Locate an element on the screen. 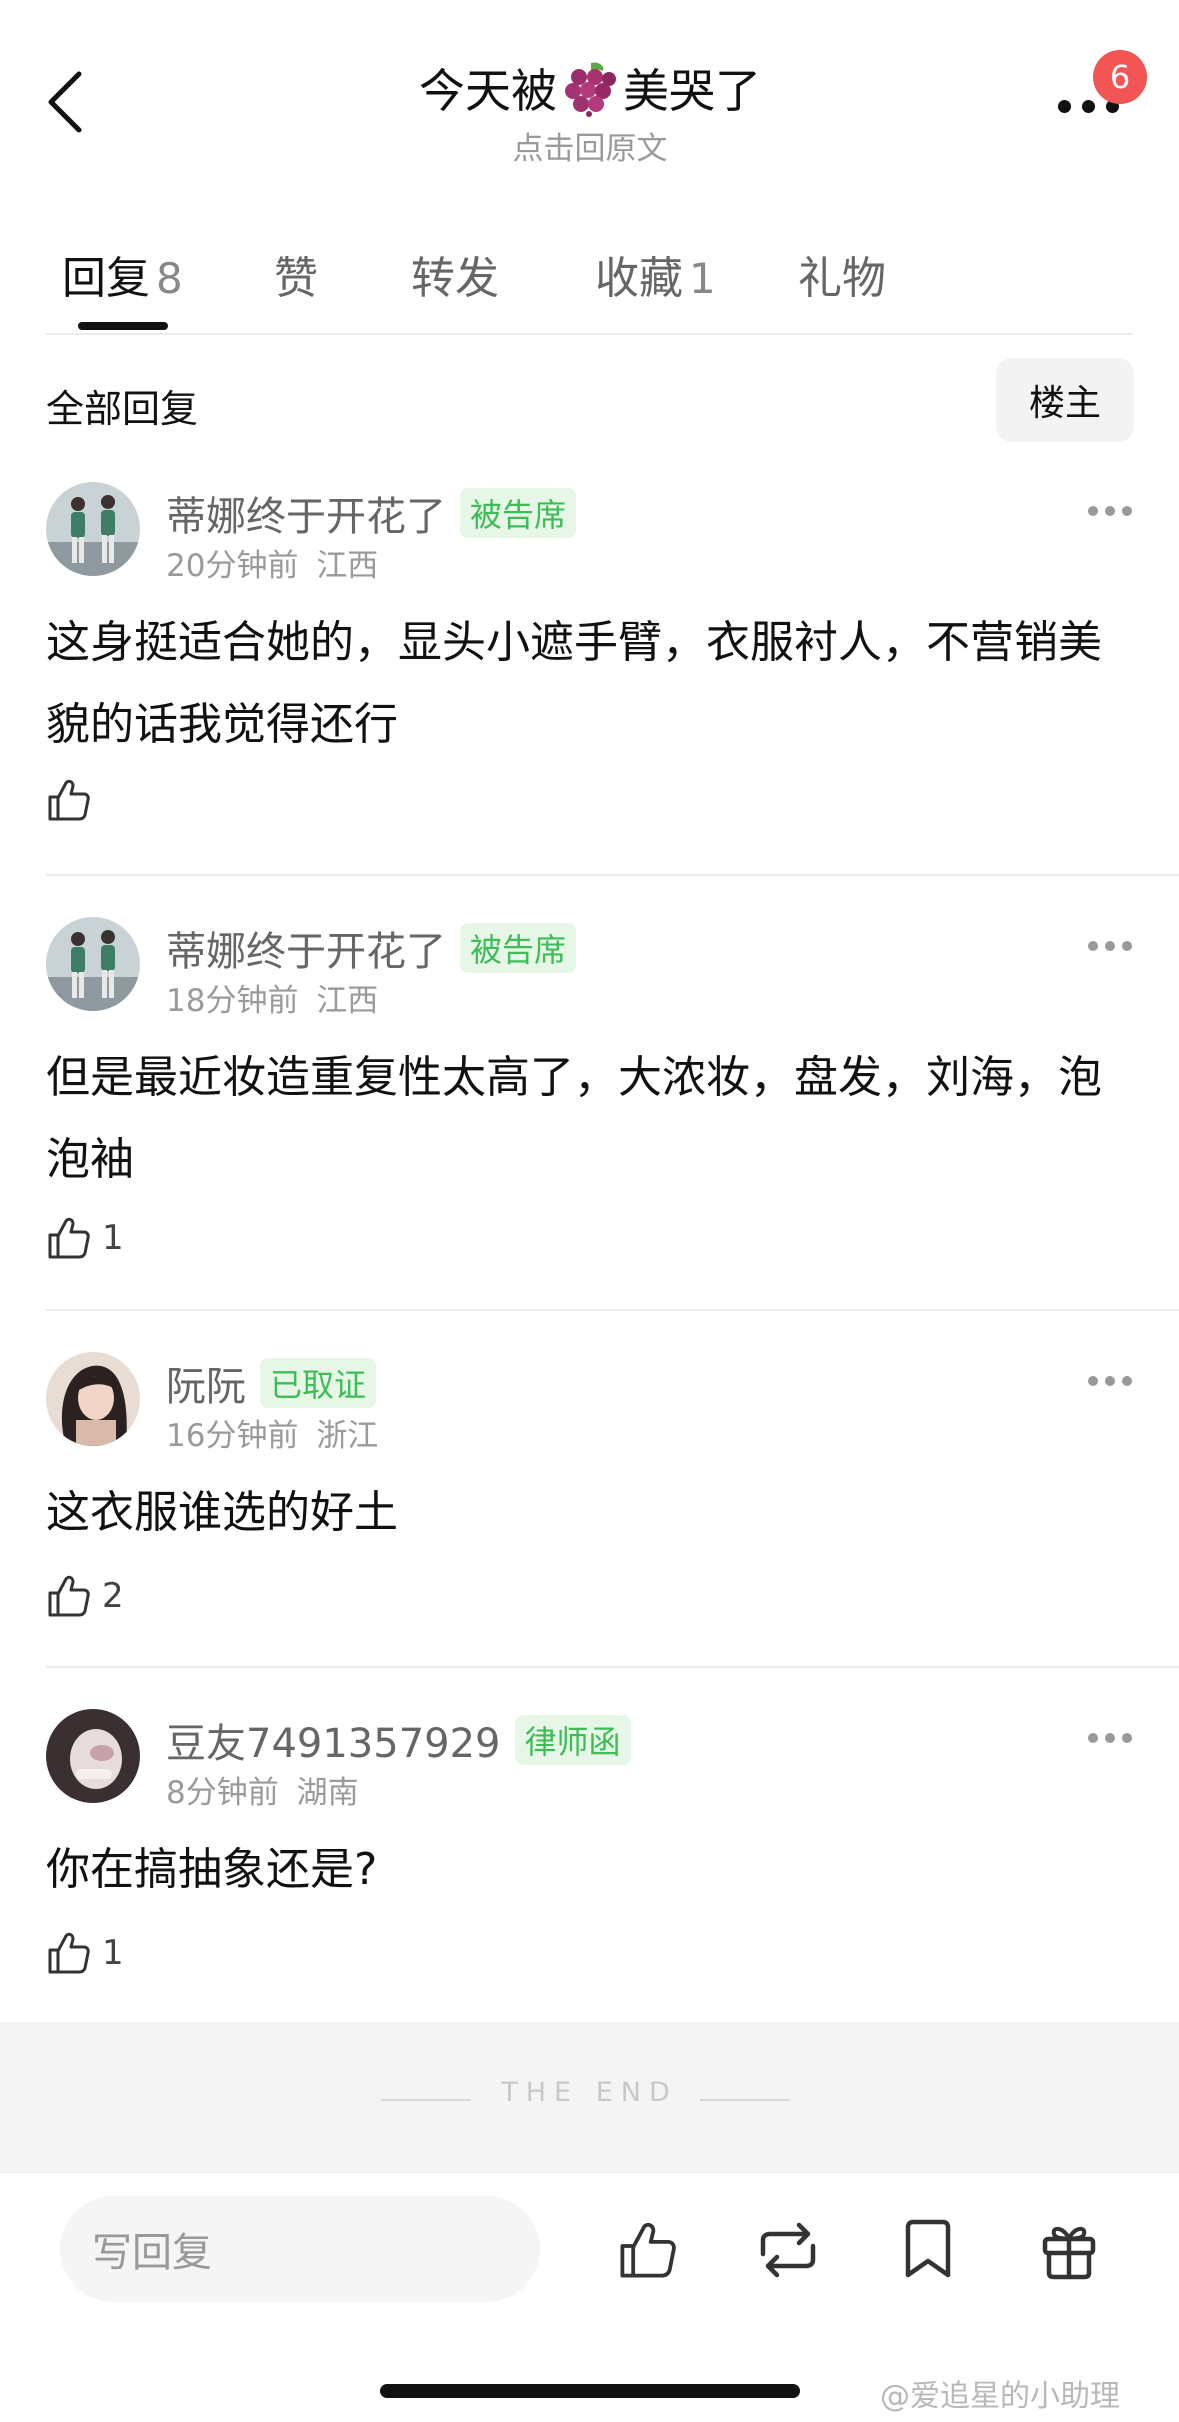  username-text: 阮阮 is located at coordinates (206, 1387).